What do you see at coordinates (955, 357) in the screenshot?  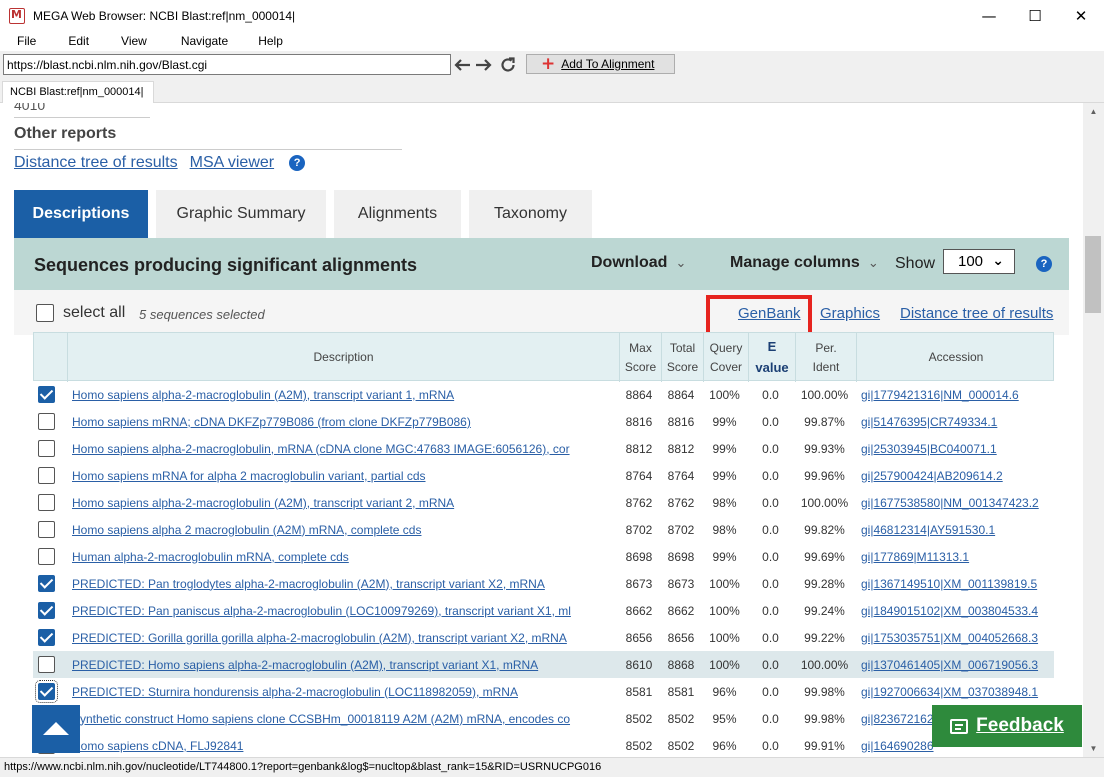 I see `col-accession: Accession` at bounding box center [955, 357].